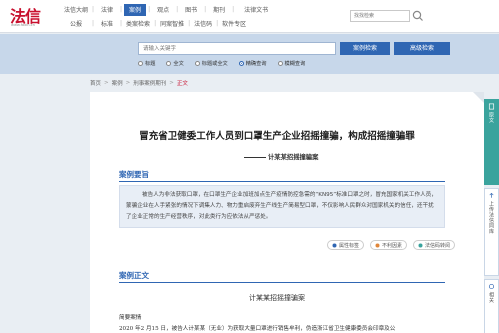 The height and width of the screenshot is (333, 499). Describe the element at coordinates (377, 245) in the screenshot. I see `warning-icon` at that location.